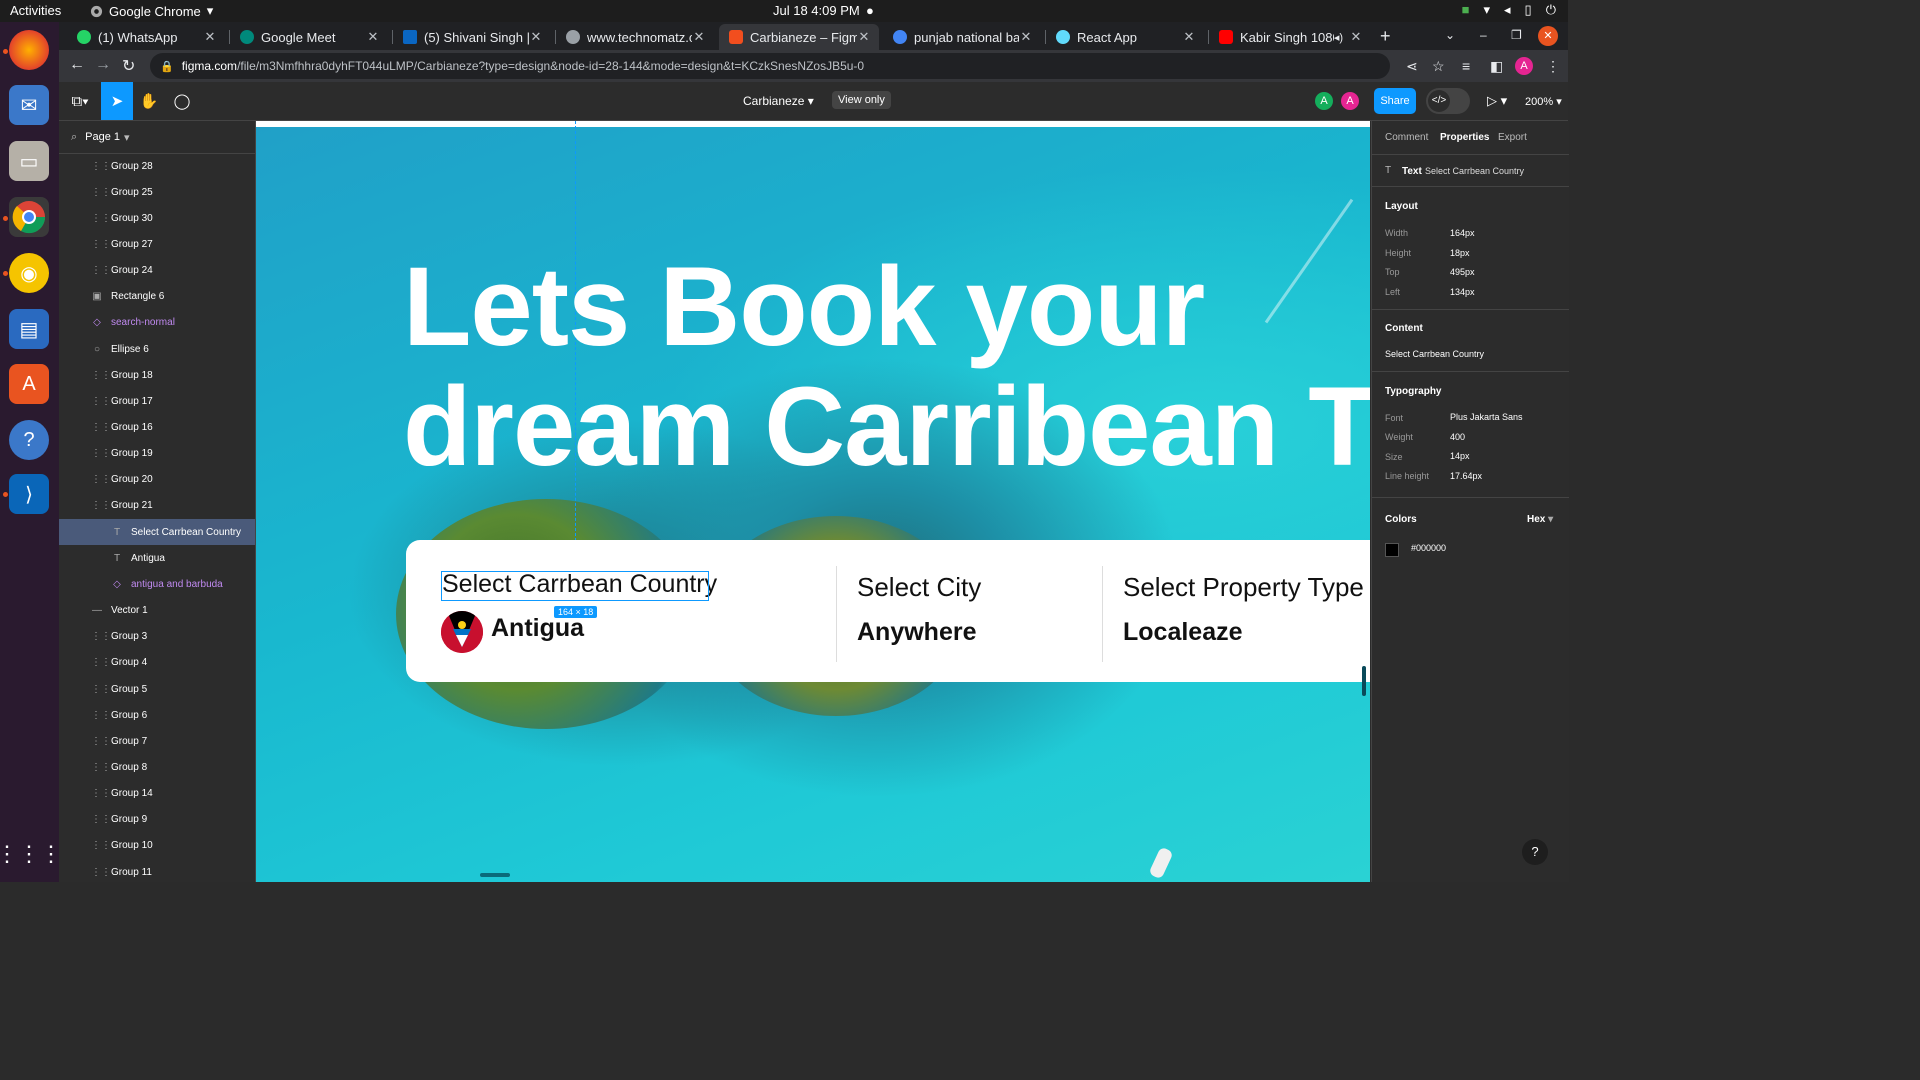 Image resolution: width=1920 pixels, height=1080 pixels. I want to click on layer-row: ⋮⋮ Group 11, so click(157, 870).